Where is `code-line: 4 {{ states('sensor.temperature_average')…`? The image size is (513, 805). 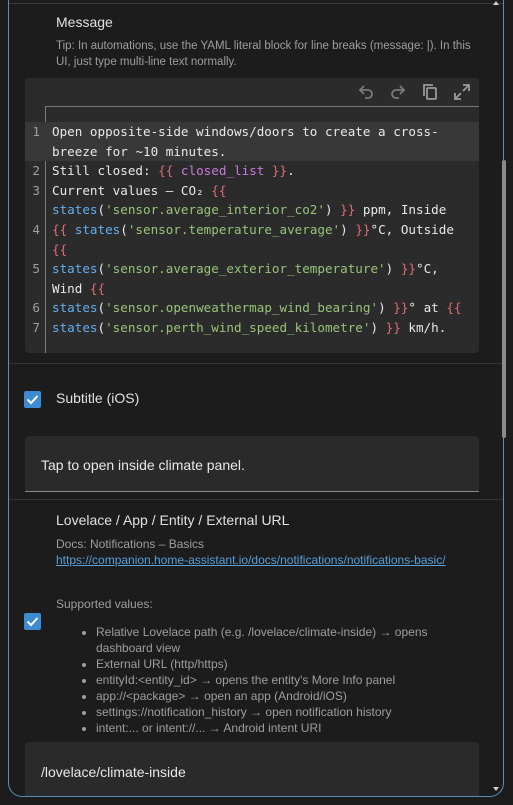
code-line: 4 {{ states('sensor.temperature_average')… is located at coordinates (252, 230).